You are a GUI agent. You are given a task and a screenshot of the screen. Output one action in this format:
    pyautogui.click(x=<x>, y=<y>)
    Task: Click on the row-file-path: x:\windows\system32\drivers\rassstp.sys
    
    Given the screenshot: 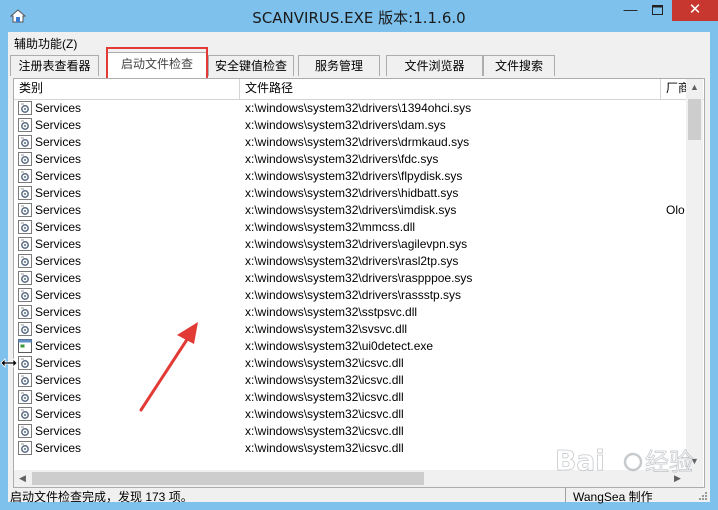 What is the action you would take?
    pyautogui.click(x=353, y=295)
    